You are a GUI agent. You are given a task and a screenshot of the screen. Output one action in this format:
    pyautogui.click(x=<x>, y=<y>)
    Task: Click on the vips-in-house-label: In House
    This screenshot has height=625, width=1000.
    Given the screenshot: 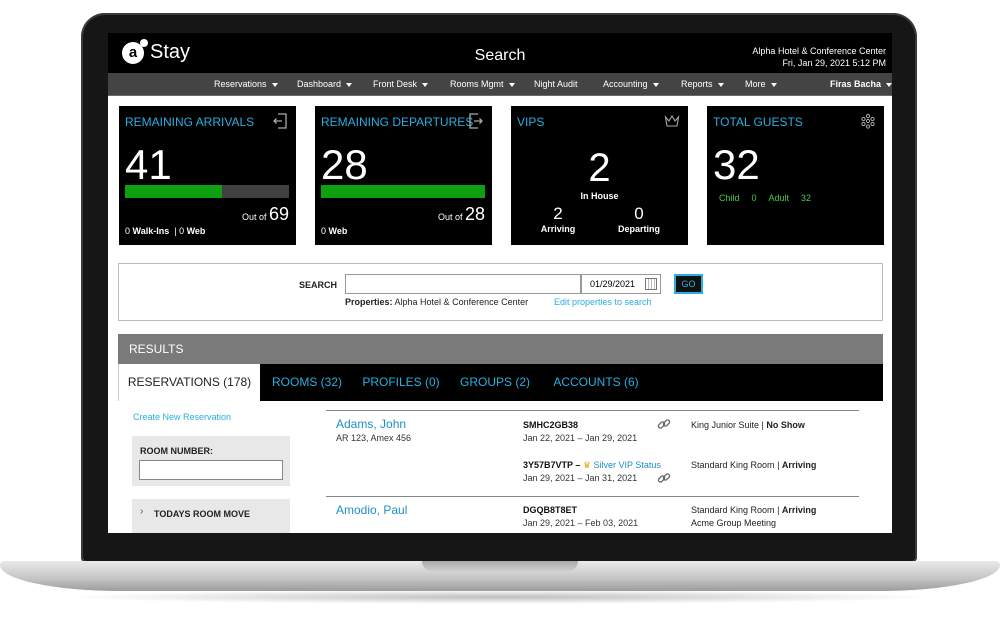 What is the action you would take?
    pyautogui.click(x=599, y=196)
    